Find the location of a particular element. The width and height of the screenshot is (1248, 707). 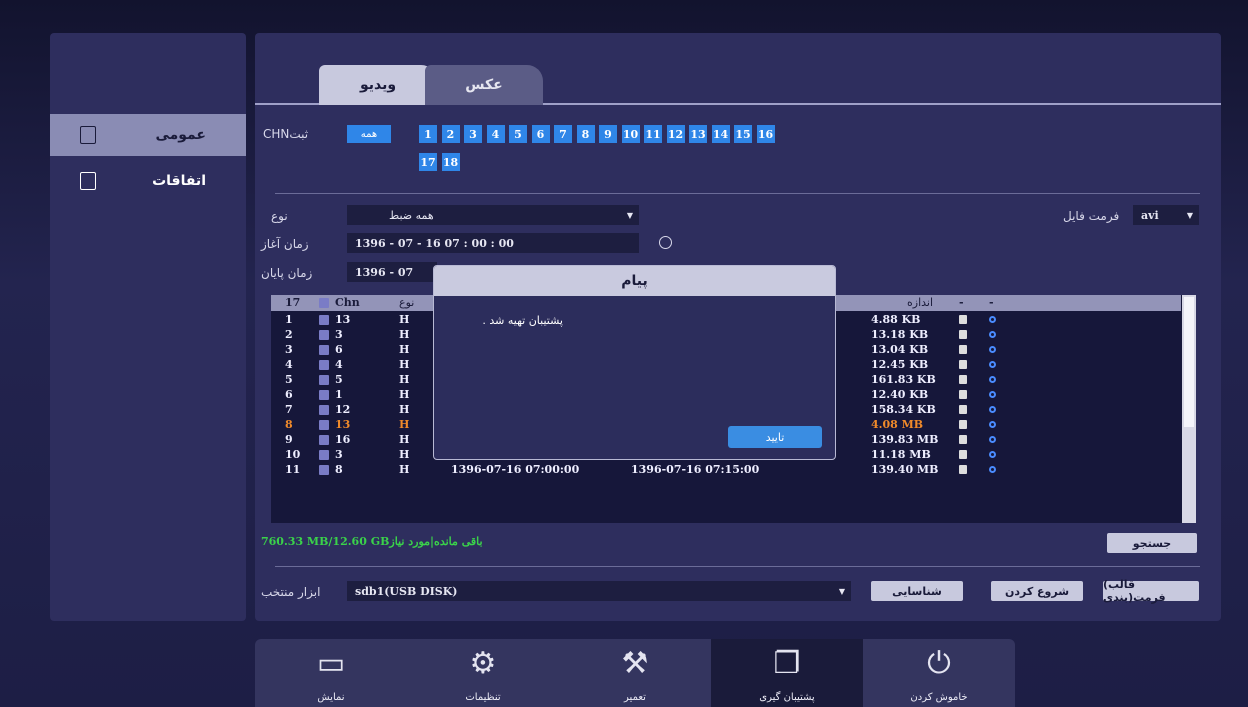

table-scrollbar is located at coordinates (1189, 409).